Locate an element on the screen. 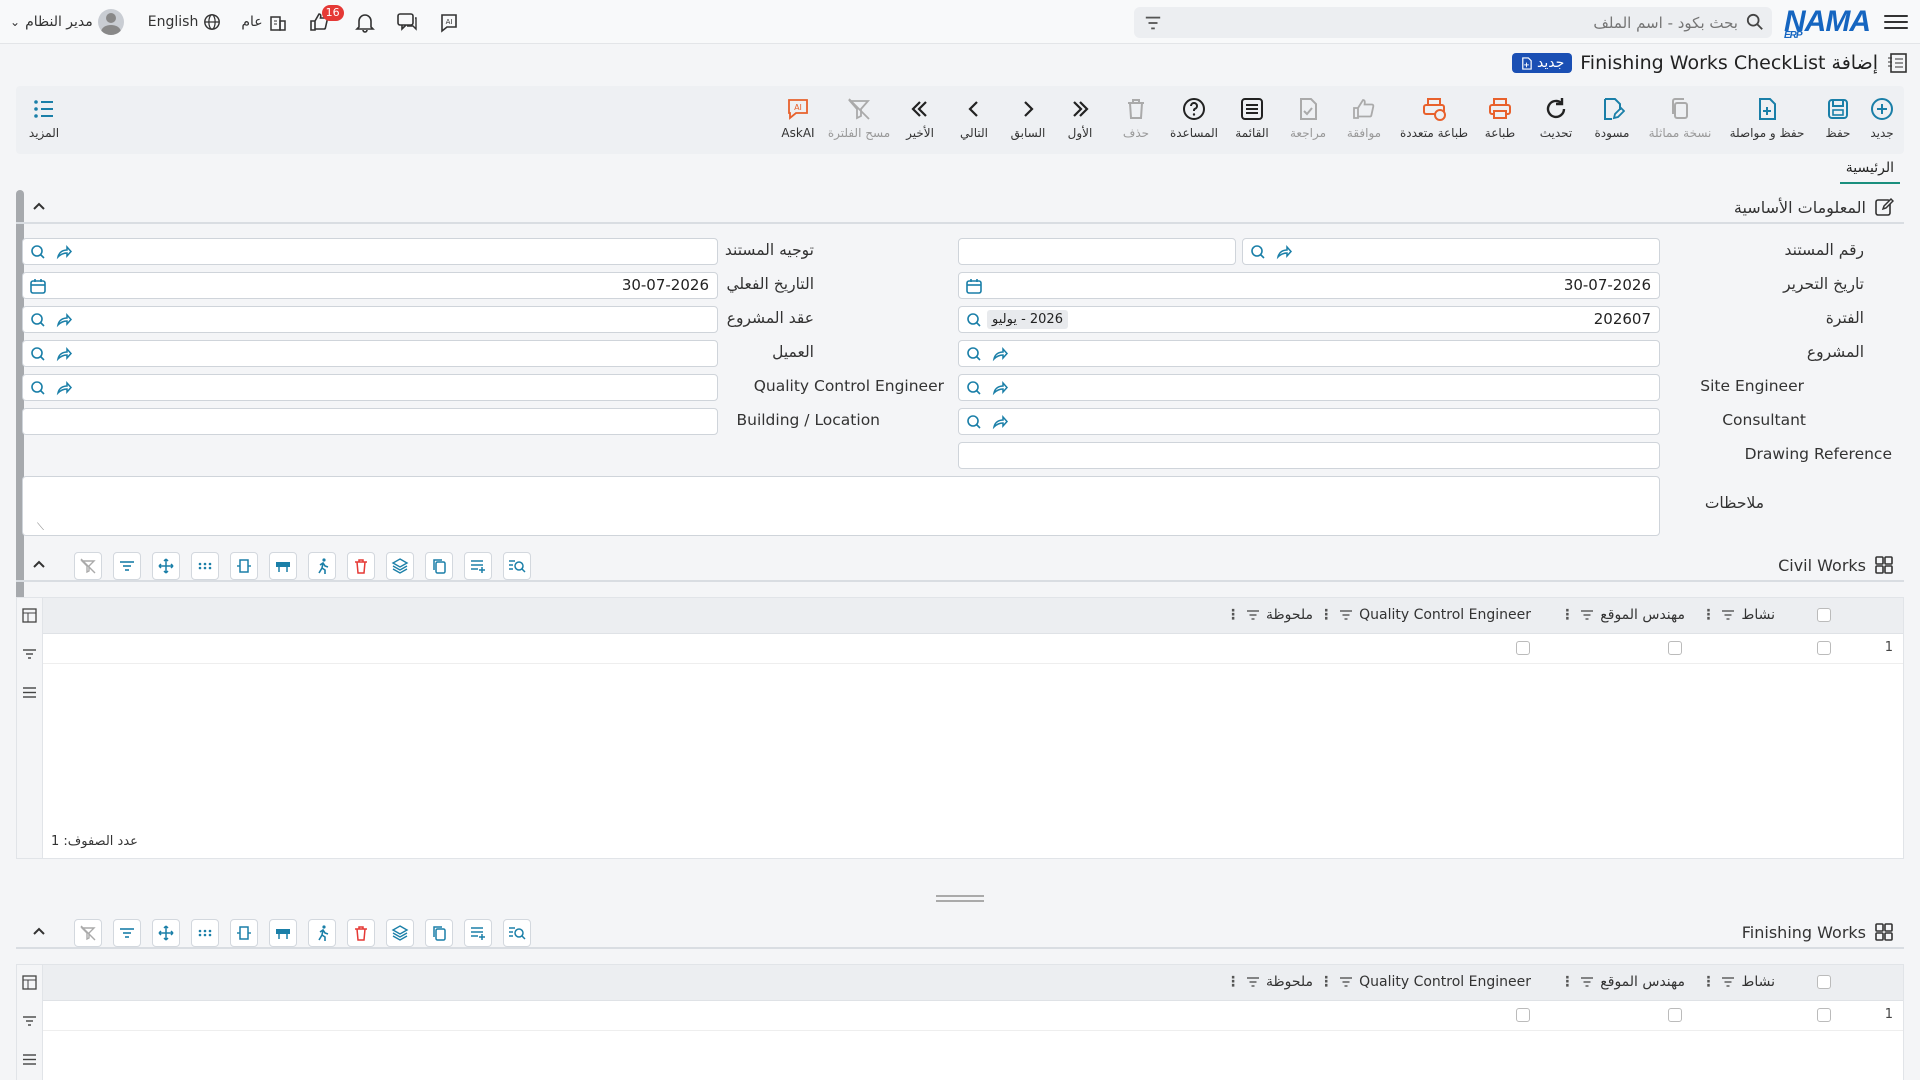 The height and width of the screenshot is (1080, 1920). edit-date-field: 30-07-2026 is located at coordinates (1309, 285).